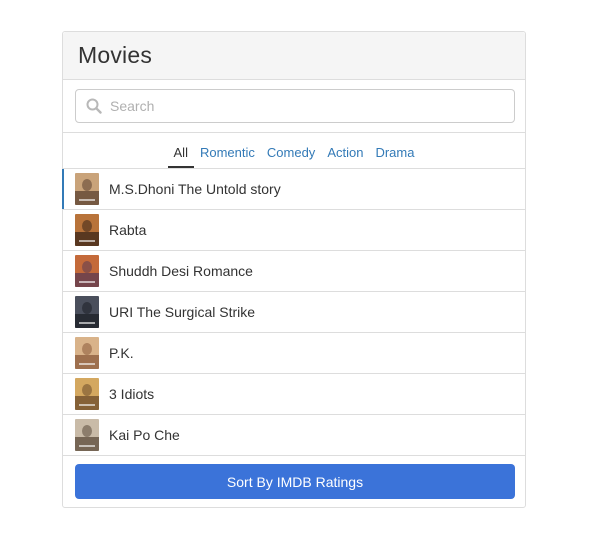 This screenshot has height=541, width=592. I want to click on movie-name: Rabta, so click(128, 230).